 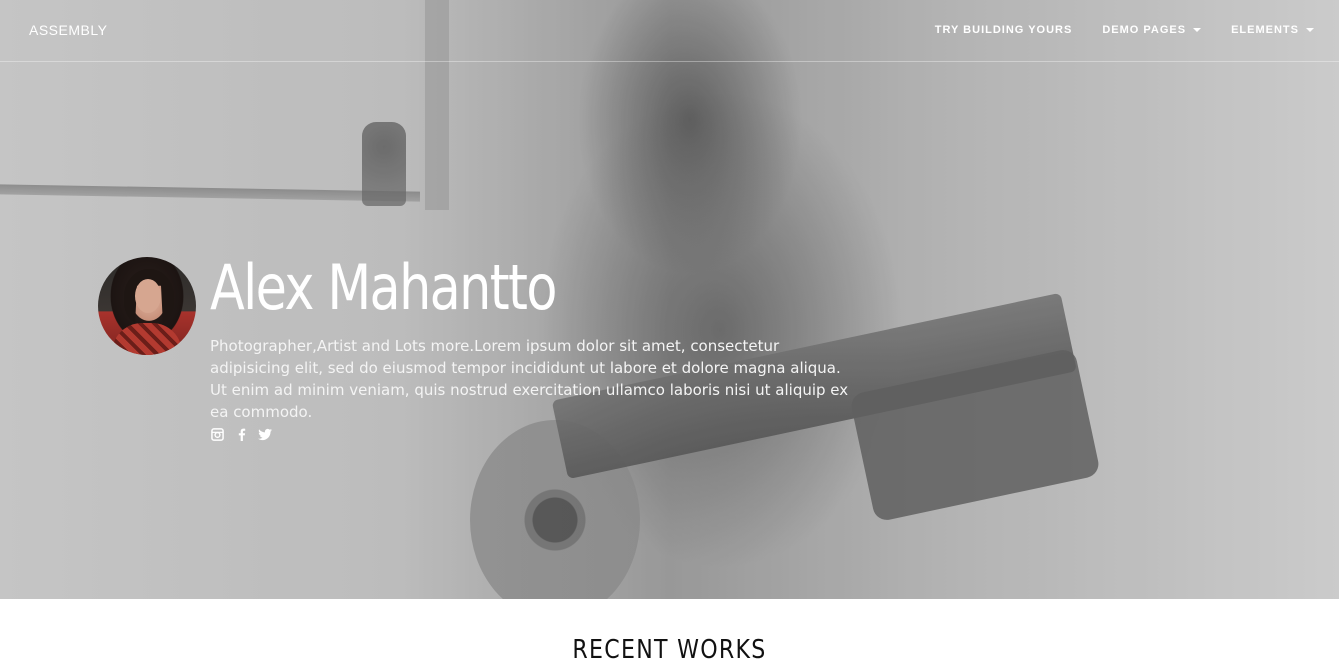 I want to click on profile-name: Alex Mahantto, so click(x=383, y=287).